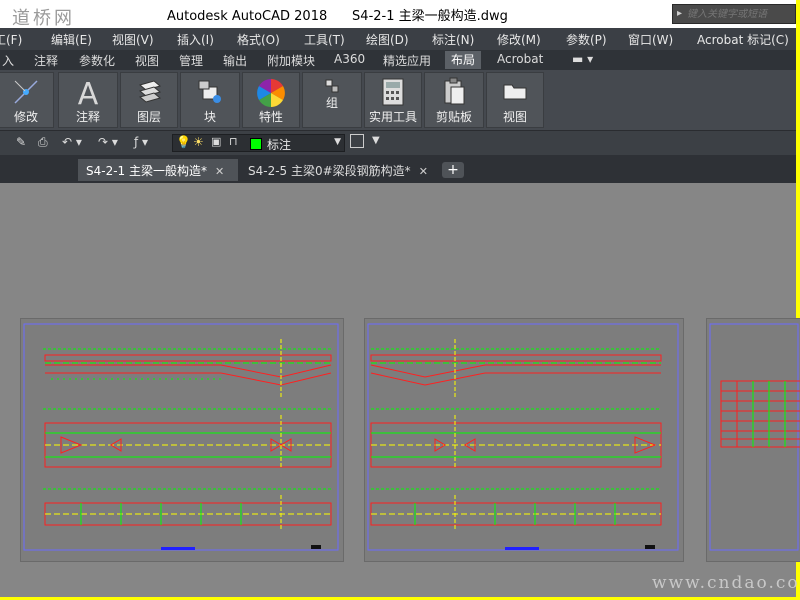 This screenshot has height=600, width=800. I want to click on group-button: 组, so click(332, 100).